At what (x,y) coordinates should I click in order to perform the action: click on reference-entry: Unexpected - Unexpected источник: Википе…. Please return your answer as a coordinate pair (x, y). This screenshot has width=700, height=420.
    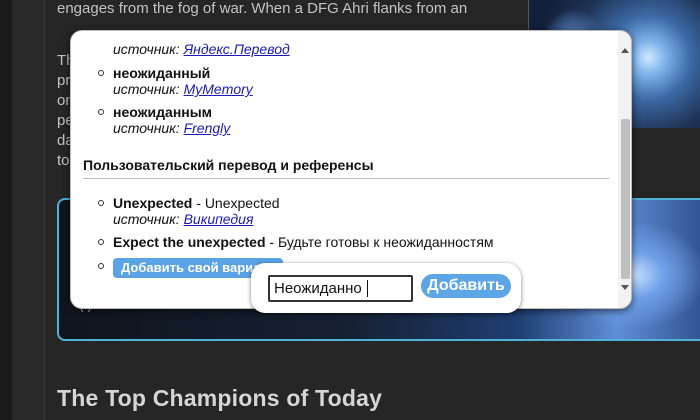
    Looking at the image, I should click on (189, 211).